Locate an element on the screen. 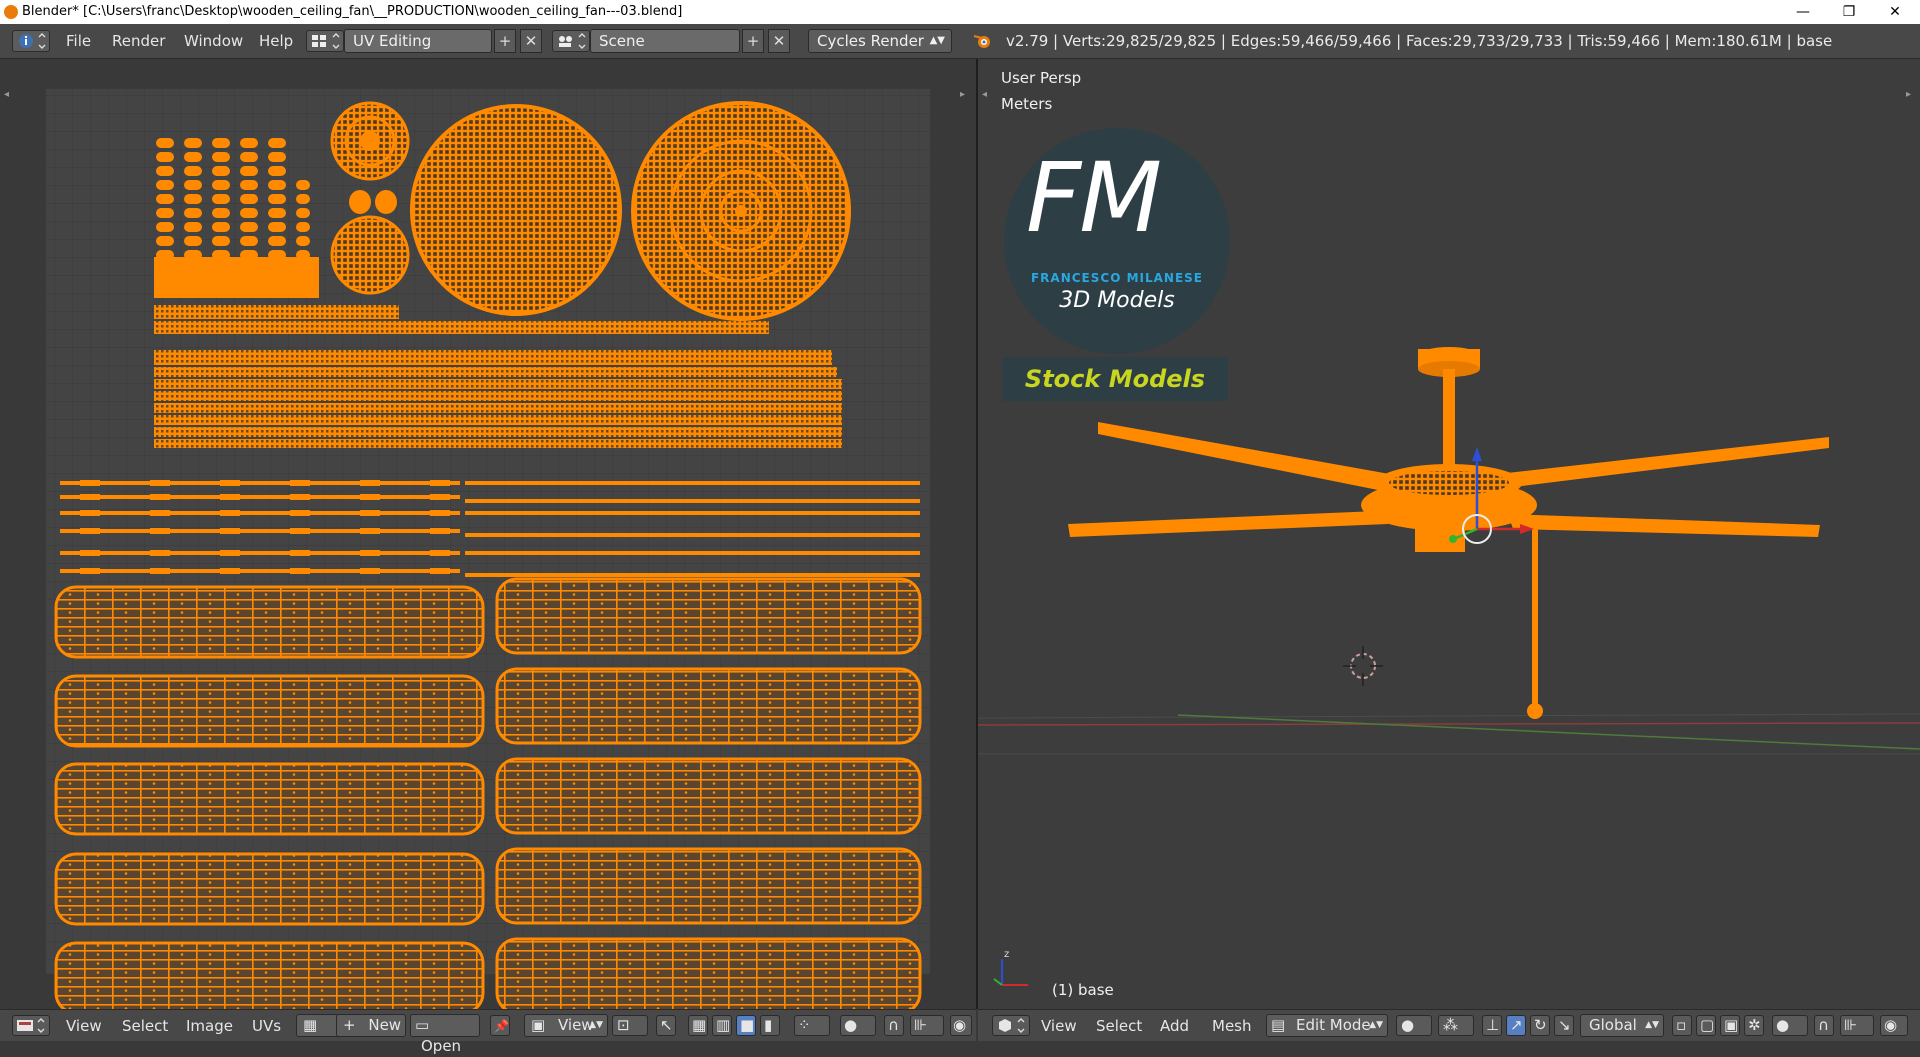 Image resolution: width=1920 pixels, height=1057 pixels. active-object-label: (1) base is located at coordinates (1083, 990).